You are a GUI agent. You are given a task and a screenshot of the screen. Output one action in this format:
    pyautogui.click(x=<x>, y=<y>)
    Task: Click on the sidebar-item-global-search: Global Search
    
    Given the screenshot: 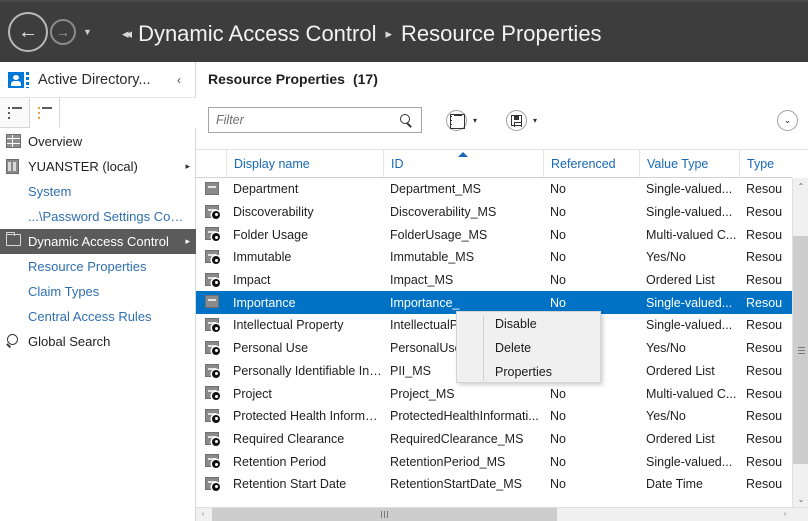 What is the action you would take?
    pyautogui.click(x=98, y=341)
    